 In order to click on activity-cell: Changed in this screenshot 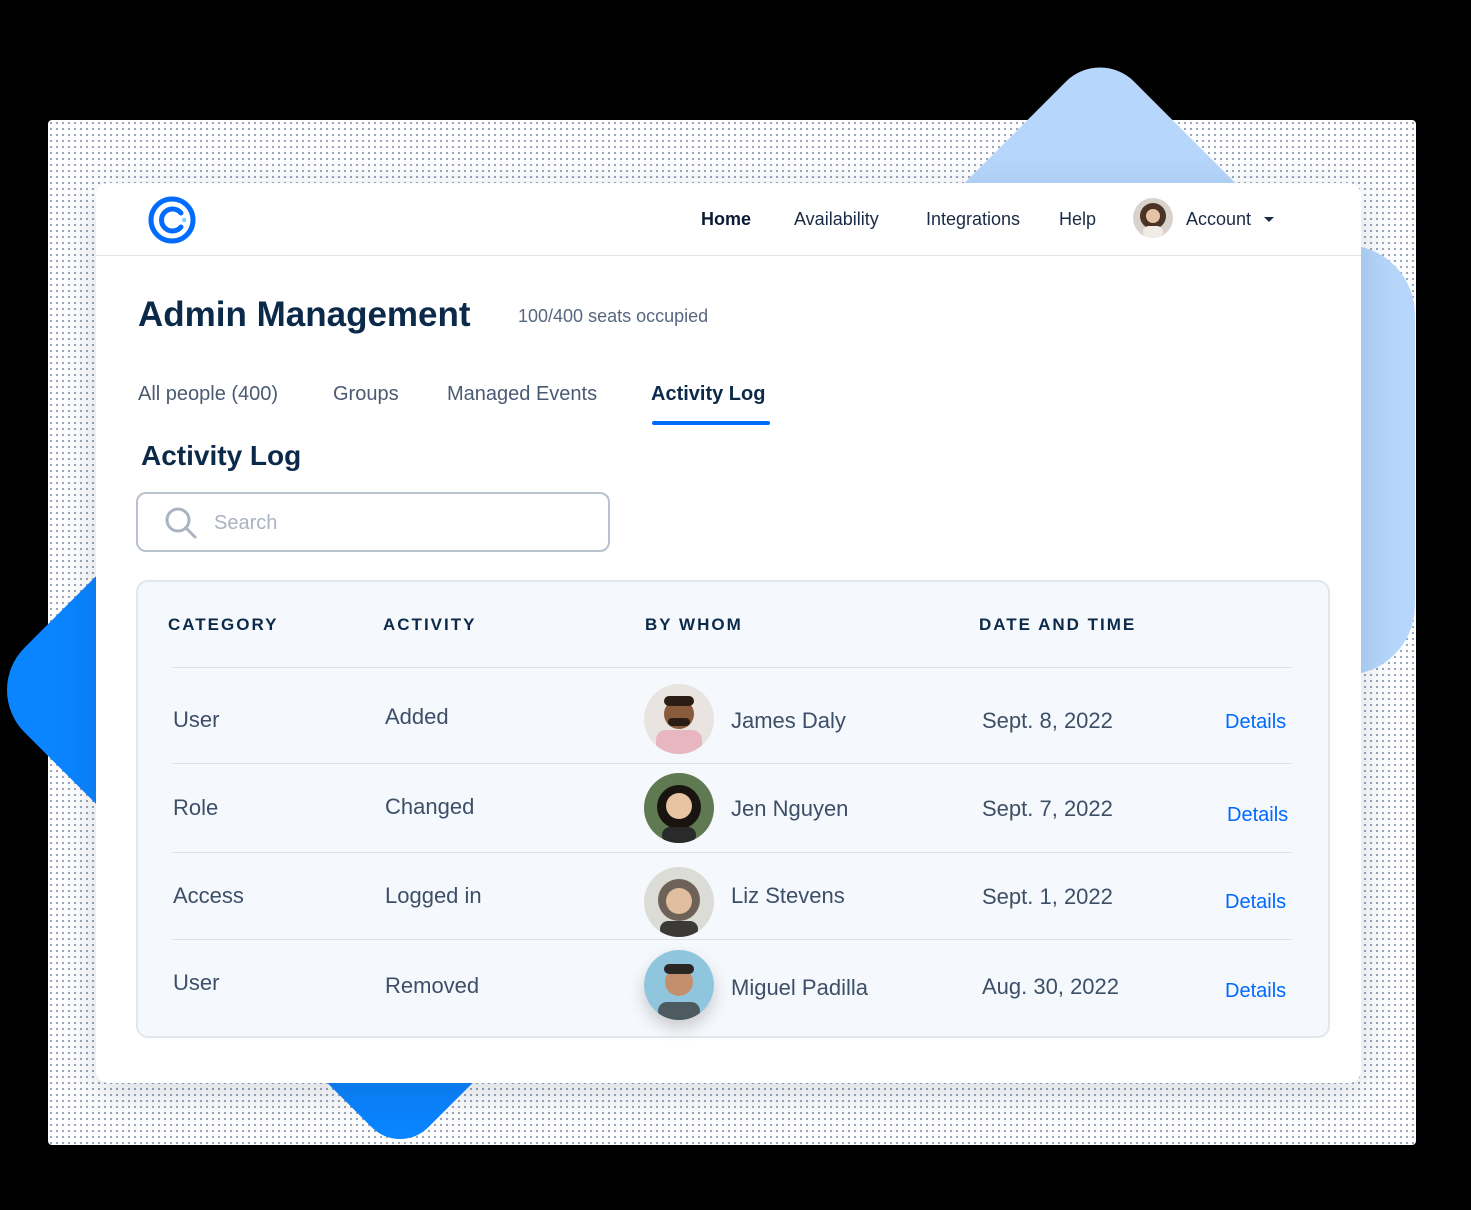, I will do `click(430, 806)`.